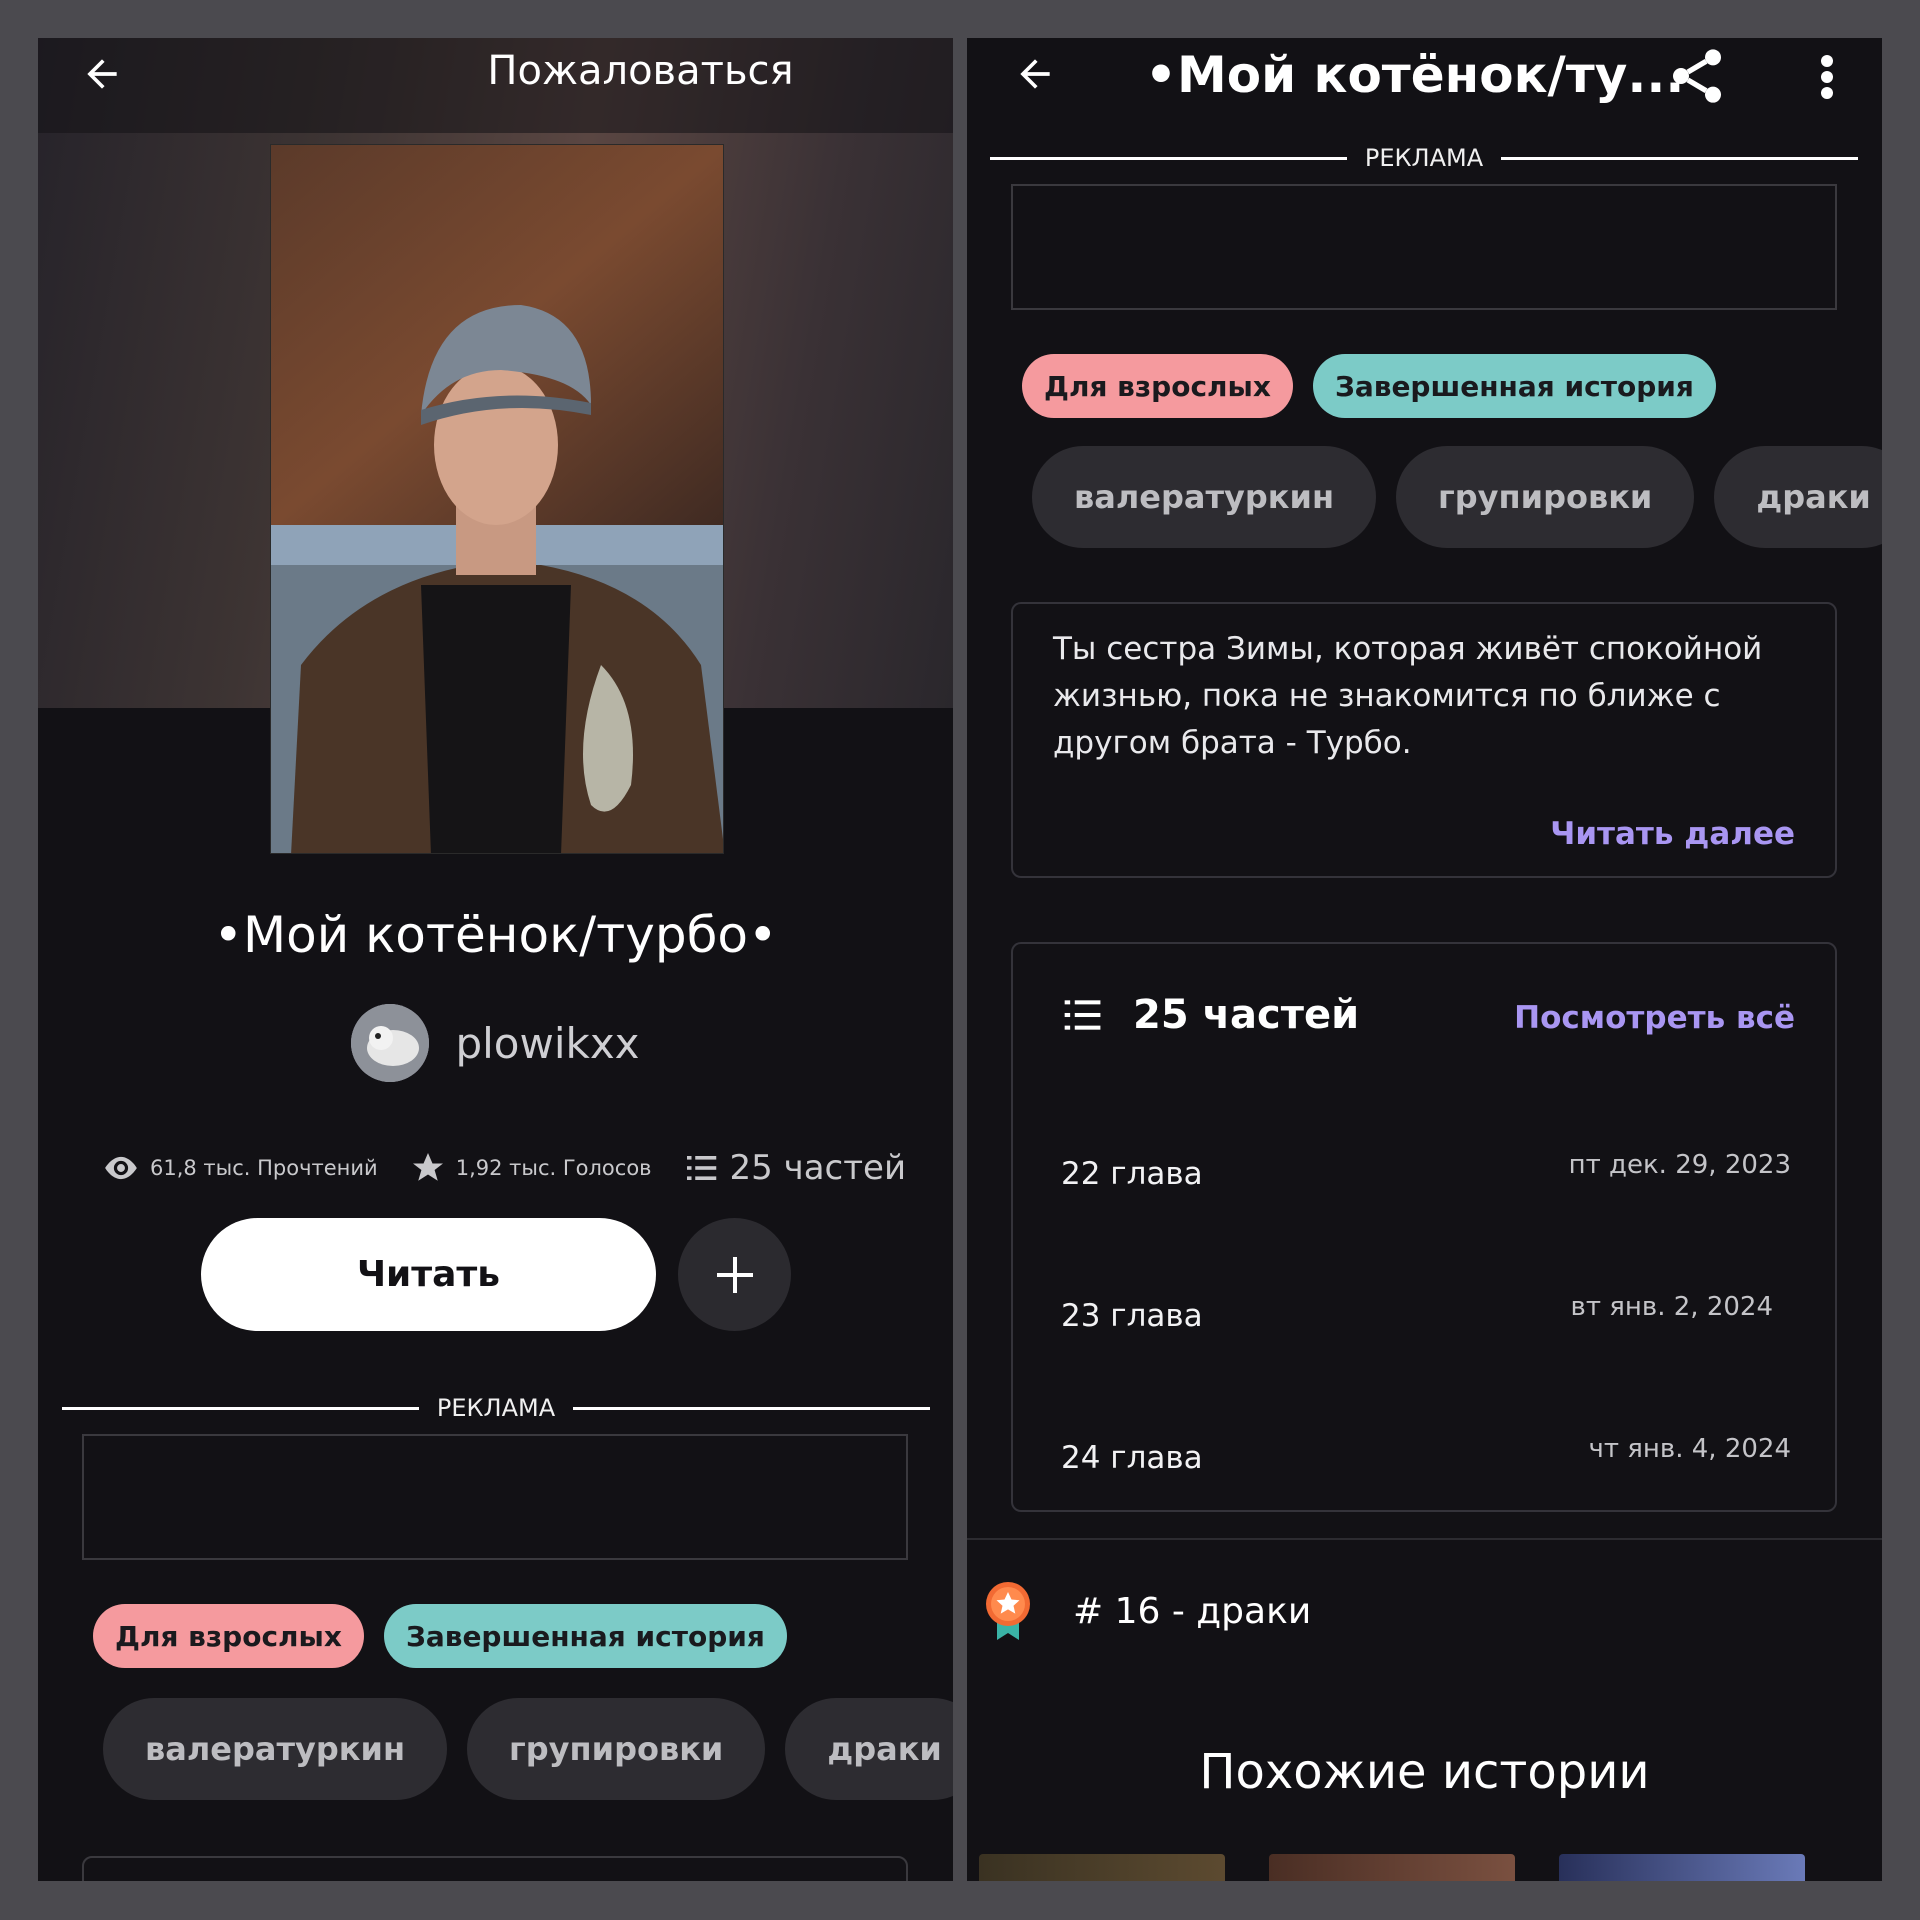  What do you see at coordinates (547, 1043) in the screenshot?
I see `author-name: plowikxx` at bounding box center [547, 1043].